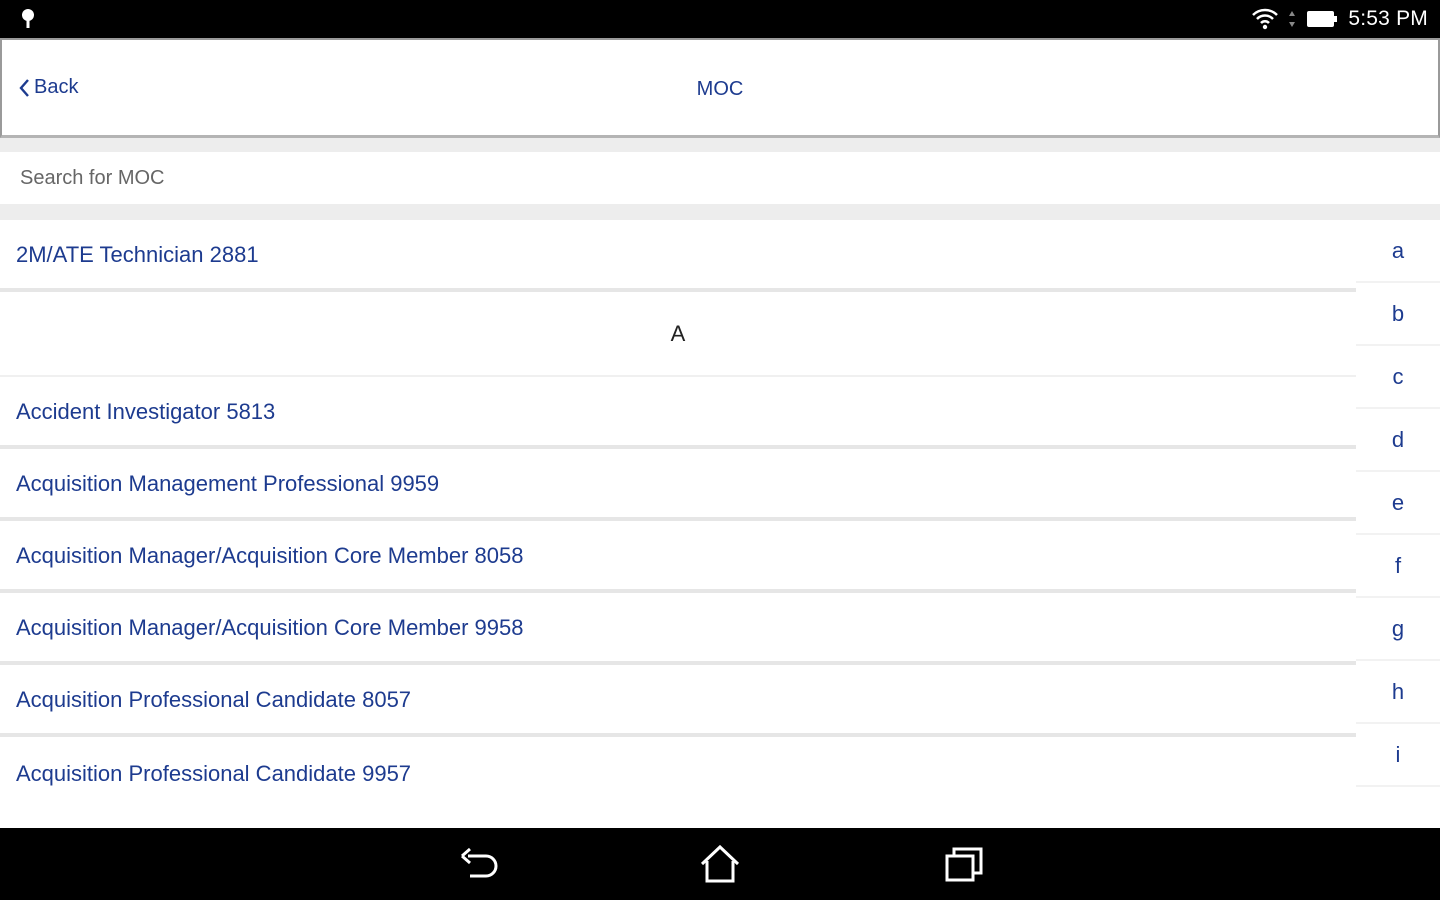  I want to click on index-letter-e: e, so click(1398, 503).